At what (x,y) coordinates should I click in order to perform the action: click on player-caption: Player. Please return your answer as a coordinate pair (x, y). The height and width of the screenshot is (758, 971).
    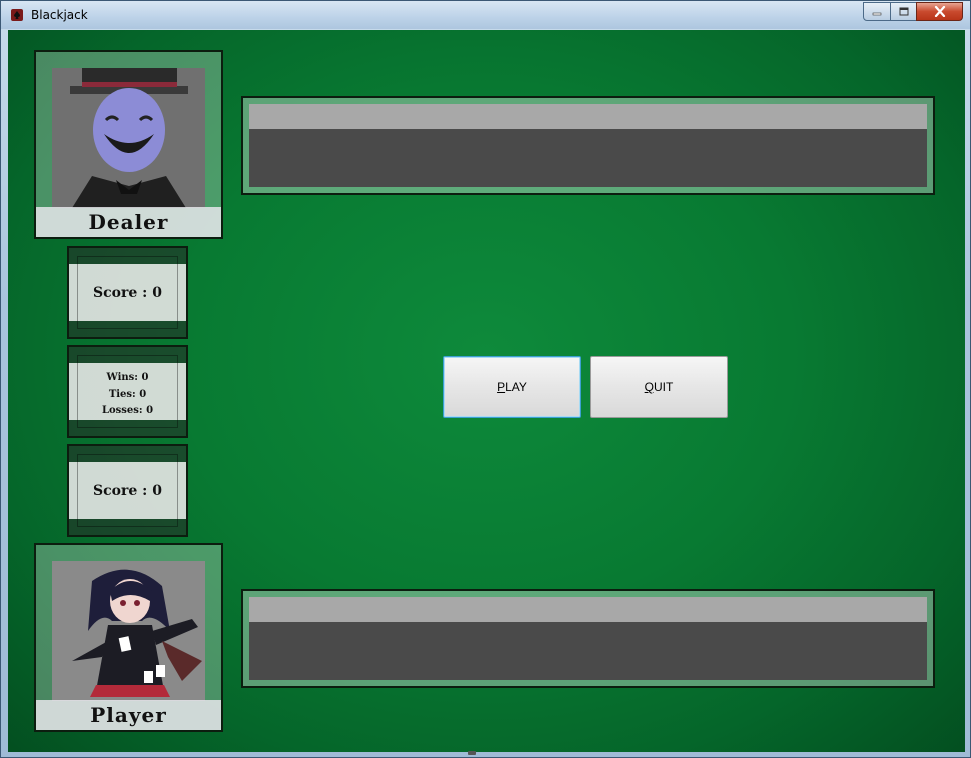
    Looking at the image, I should click on (128, 715).